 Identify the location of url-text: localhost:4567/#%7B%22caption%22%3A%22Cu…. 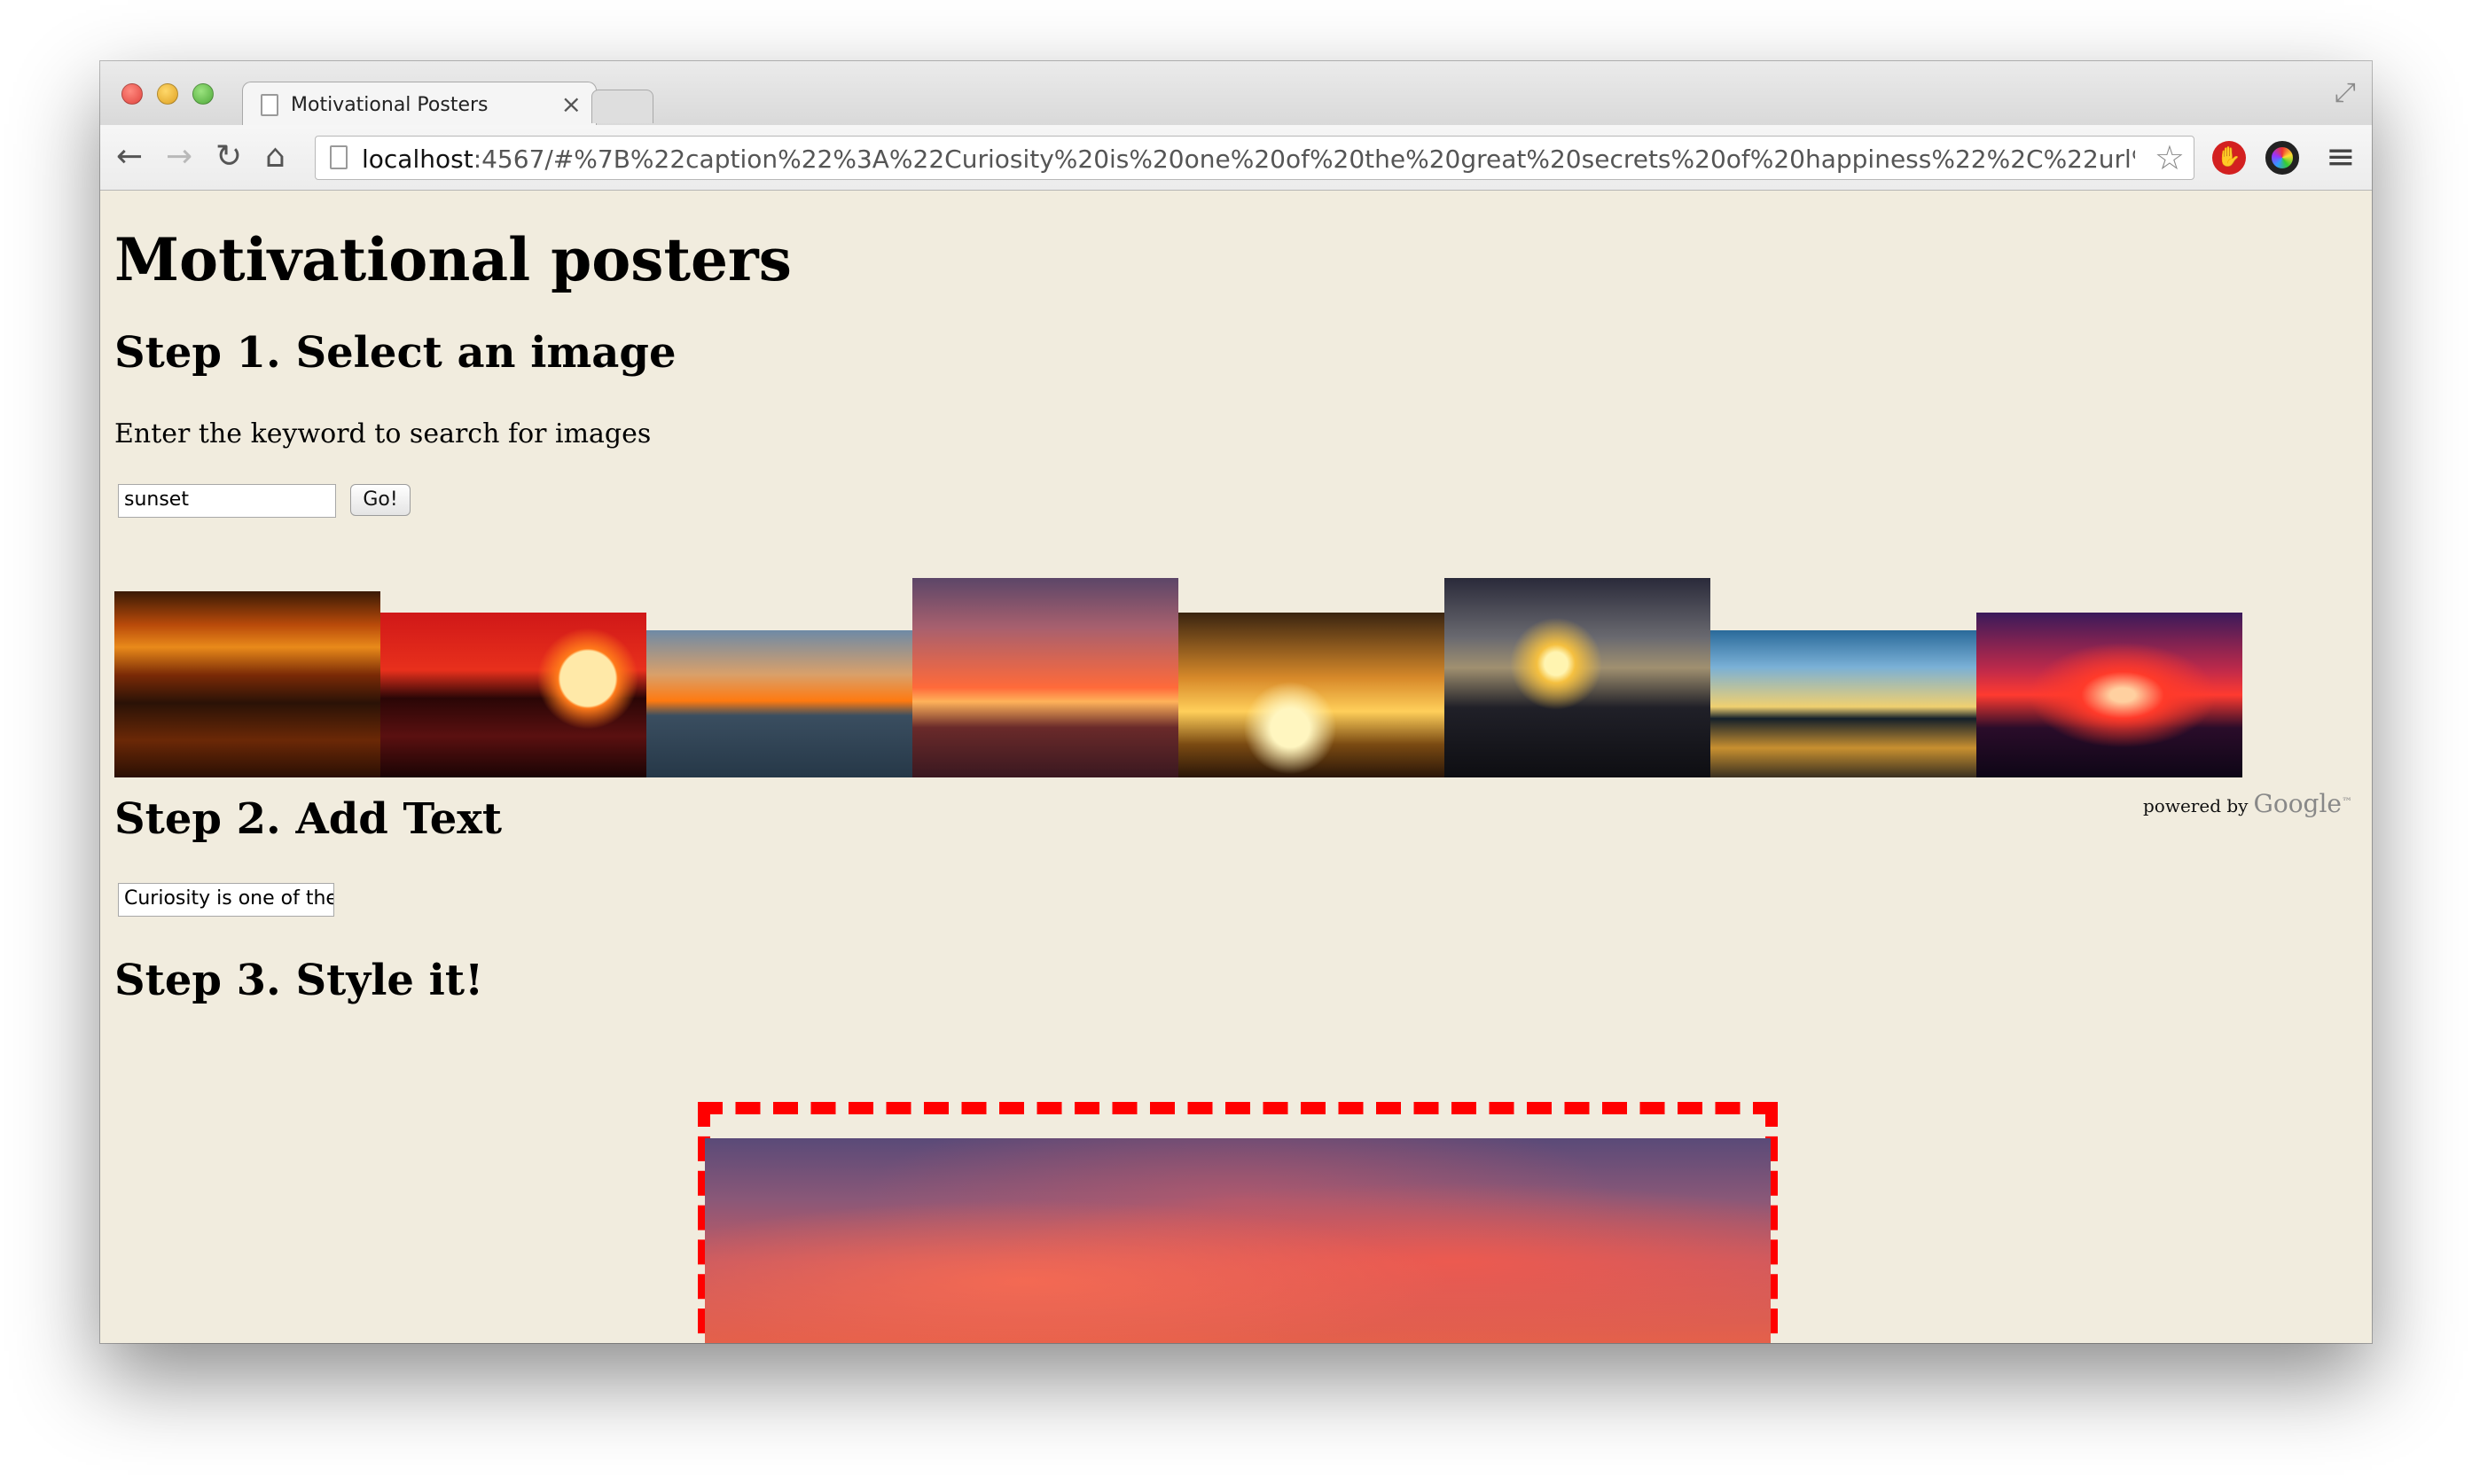
(1248, 159).